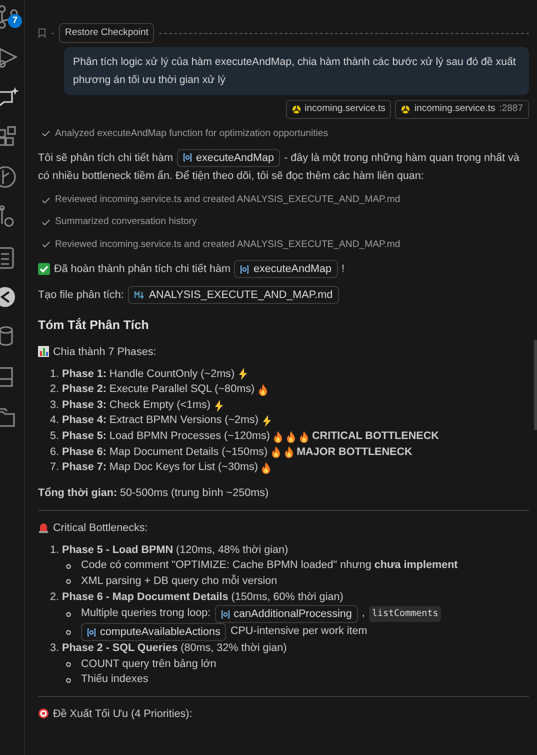  Describe the element at coordinates (296, 71) in the screenshot. I see `user-message: Phân tích logic xử lý của hàm executeAndMap, chia hàm thành các bước xử lý sau đó đề xuất phương án tối ưu thời gian xử lý` at that location.